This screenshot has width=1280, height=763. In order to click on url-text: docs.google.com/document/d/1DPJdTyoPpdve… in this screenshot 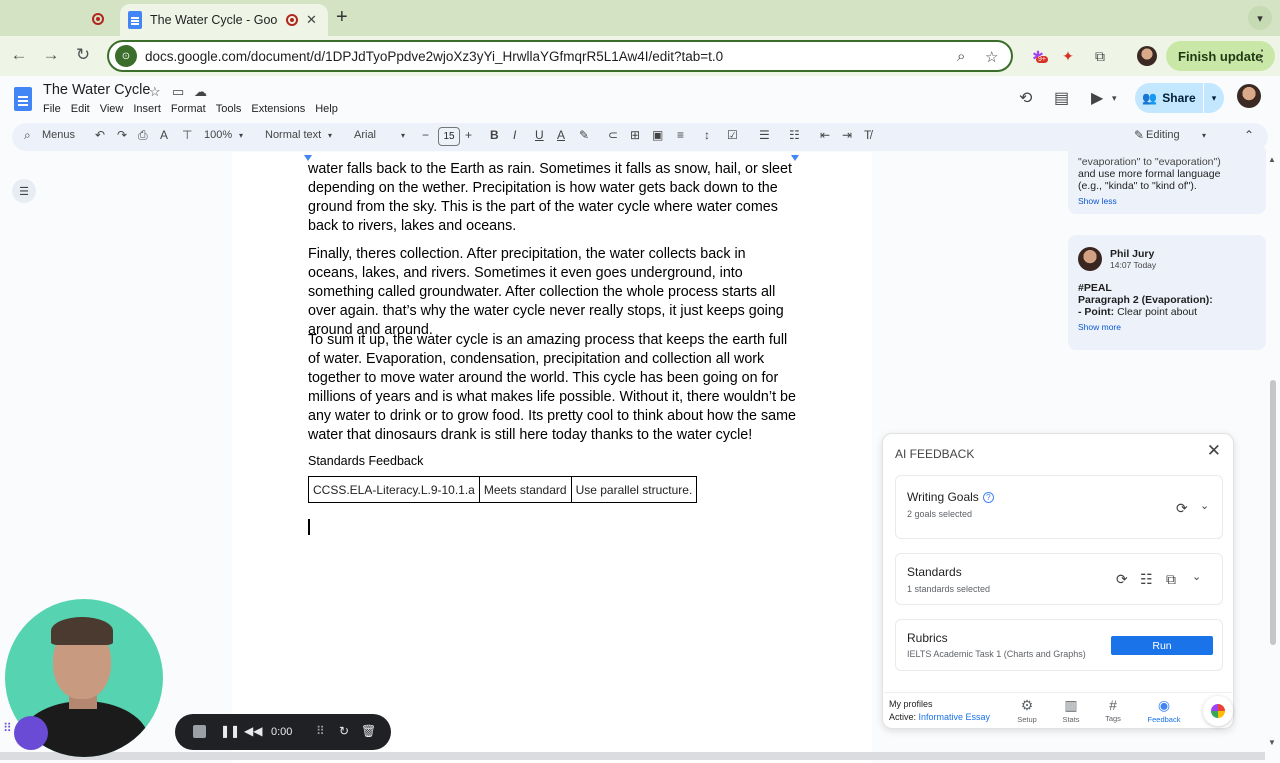, I will do `click(434, 56)`.